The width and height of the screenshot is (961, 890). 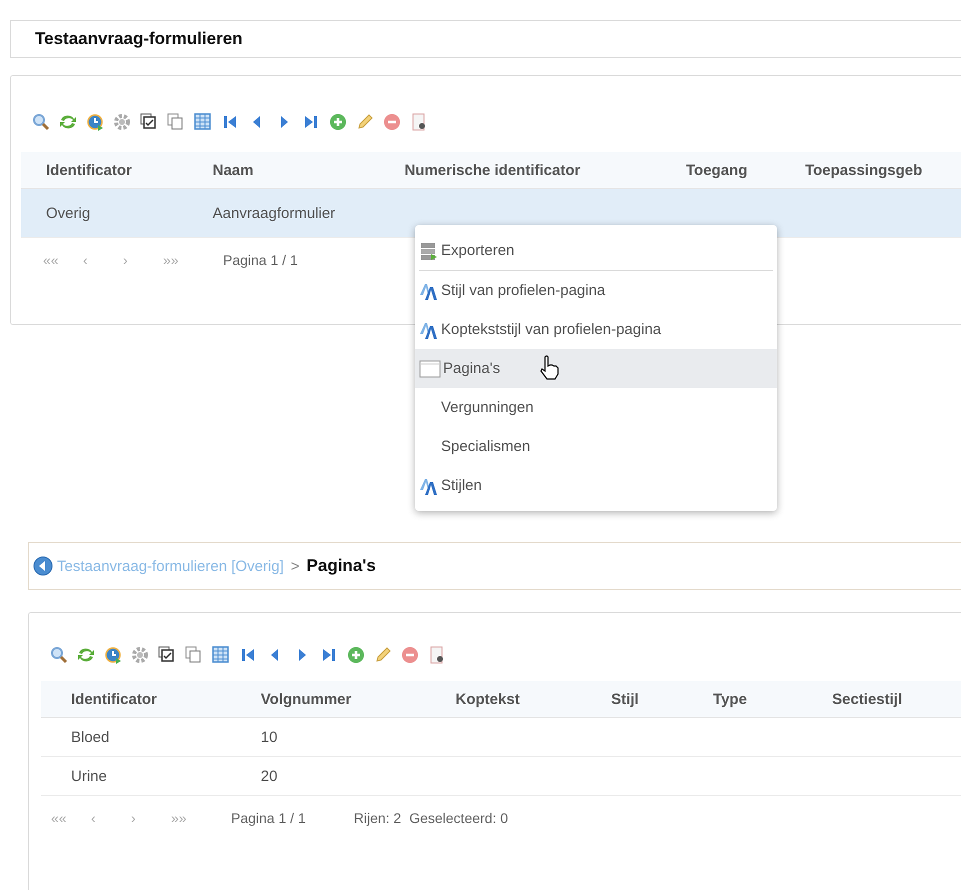 What do you see at coordinates (632, 699) in the screenshot?
I see `column-header: Stijl` at bounding box center [632, 699].